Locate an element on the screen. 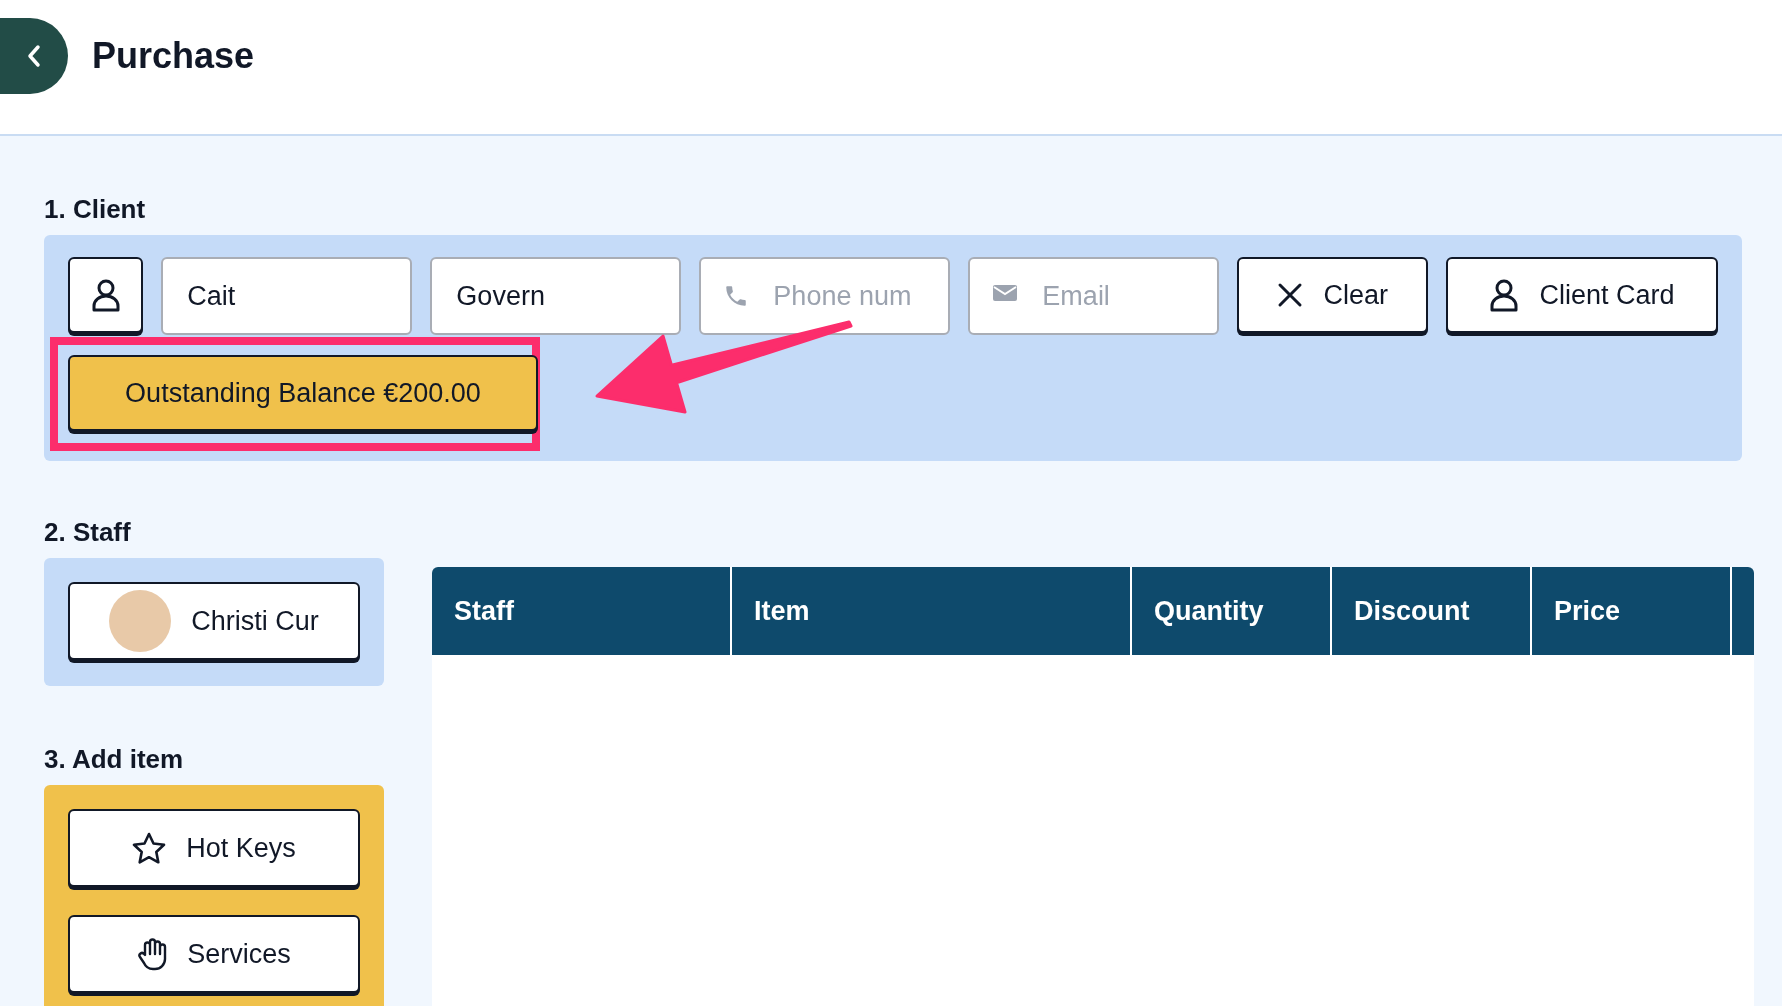  client-search-button is located at coordinates (106, 295).